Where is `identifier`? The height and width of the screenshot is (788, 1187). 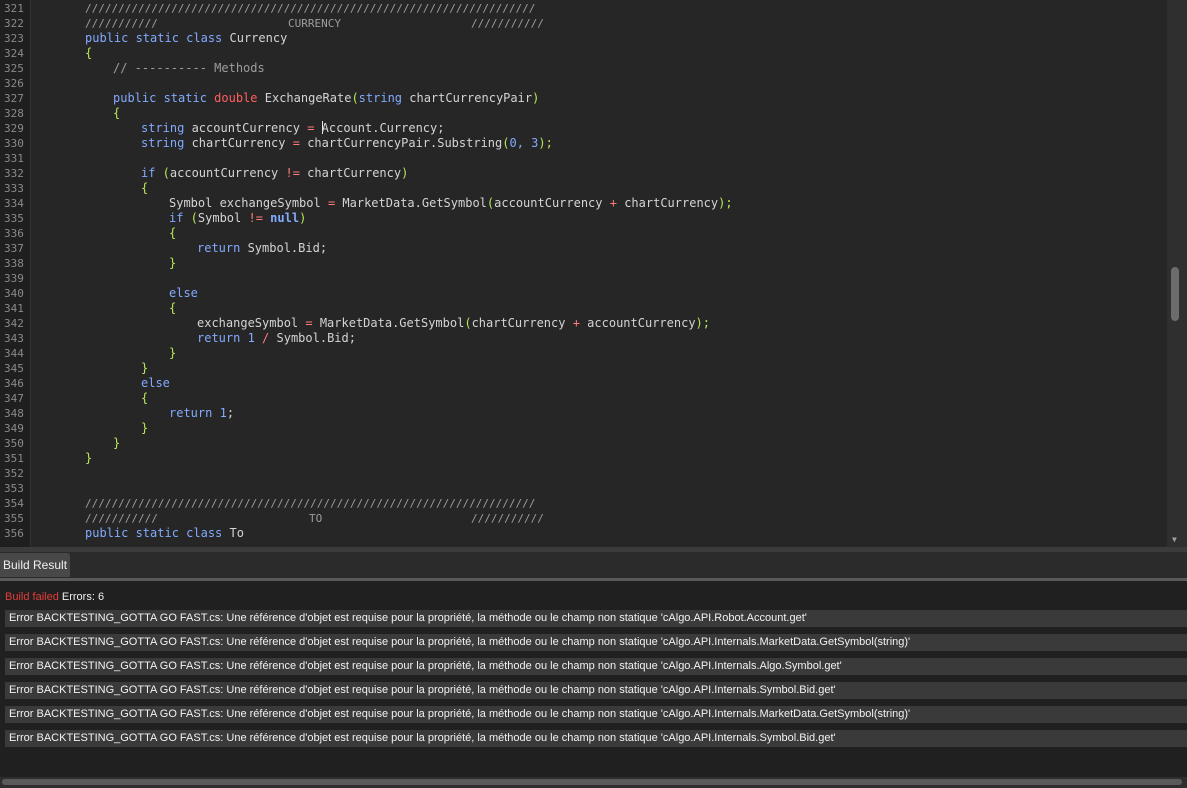
identifier is located at coordinates (317, 128).